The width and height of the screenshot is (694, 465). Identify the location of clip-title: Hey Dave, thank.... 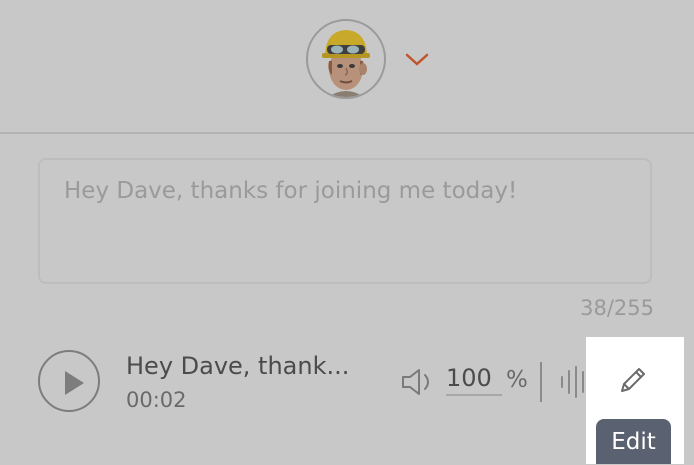
(238, 366).